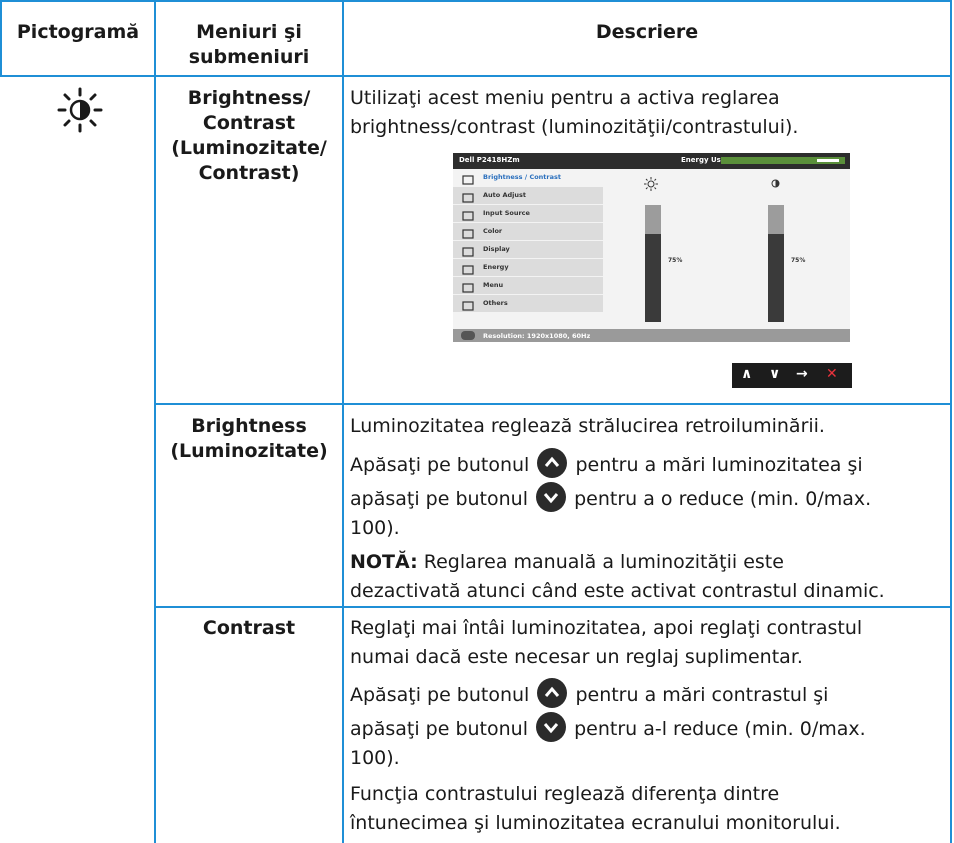 The width and height of the screenshot is (954, 843). I want to click on osd-contrast-fill, so click(776, 278).